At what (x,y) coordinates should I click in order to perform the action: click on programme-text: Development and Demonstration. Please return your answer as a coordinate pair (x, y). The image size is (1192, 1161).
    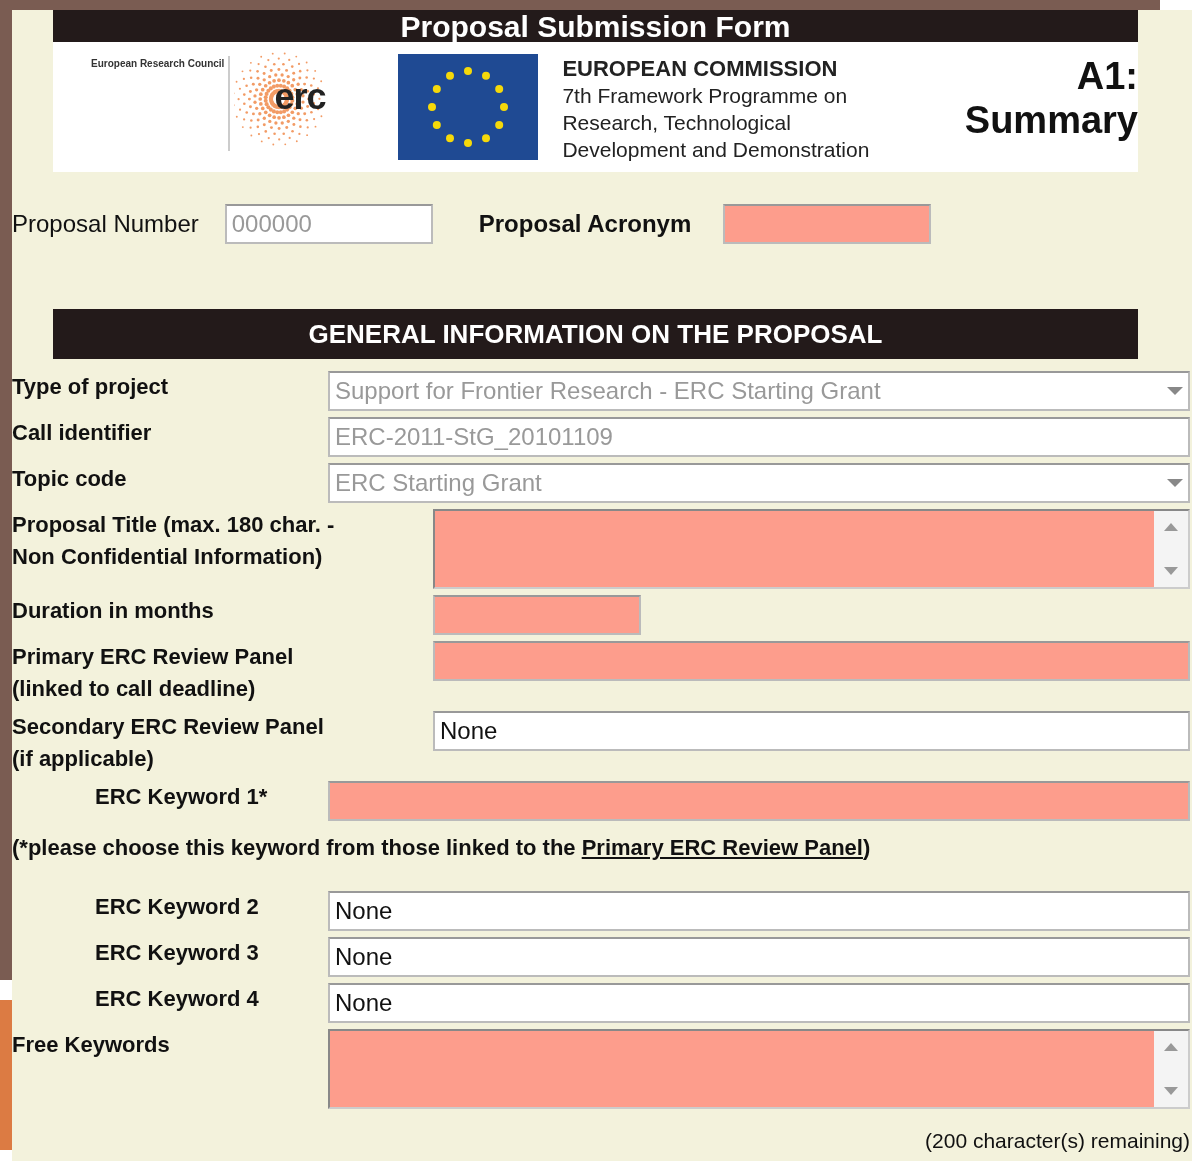
    Looking at the image, I should click on (716, 150).